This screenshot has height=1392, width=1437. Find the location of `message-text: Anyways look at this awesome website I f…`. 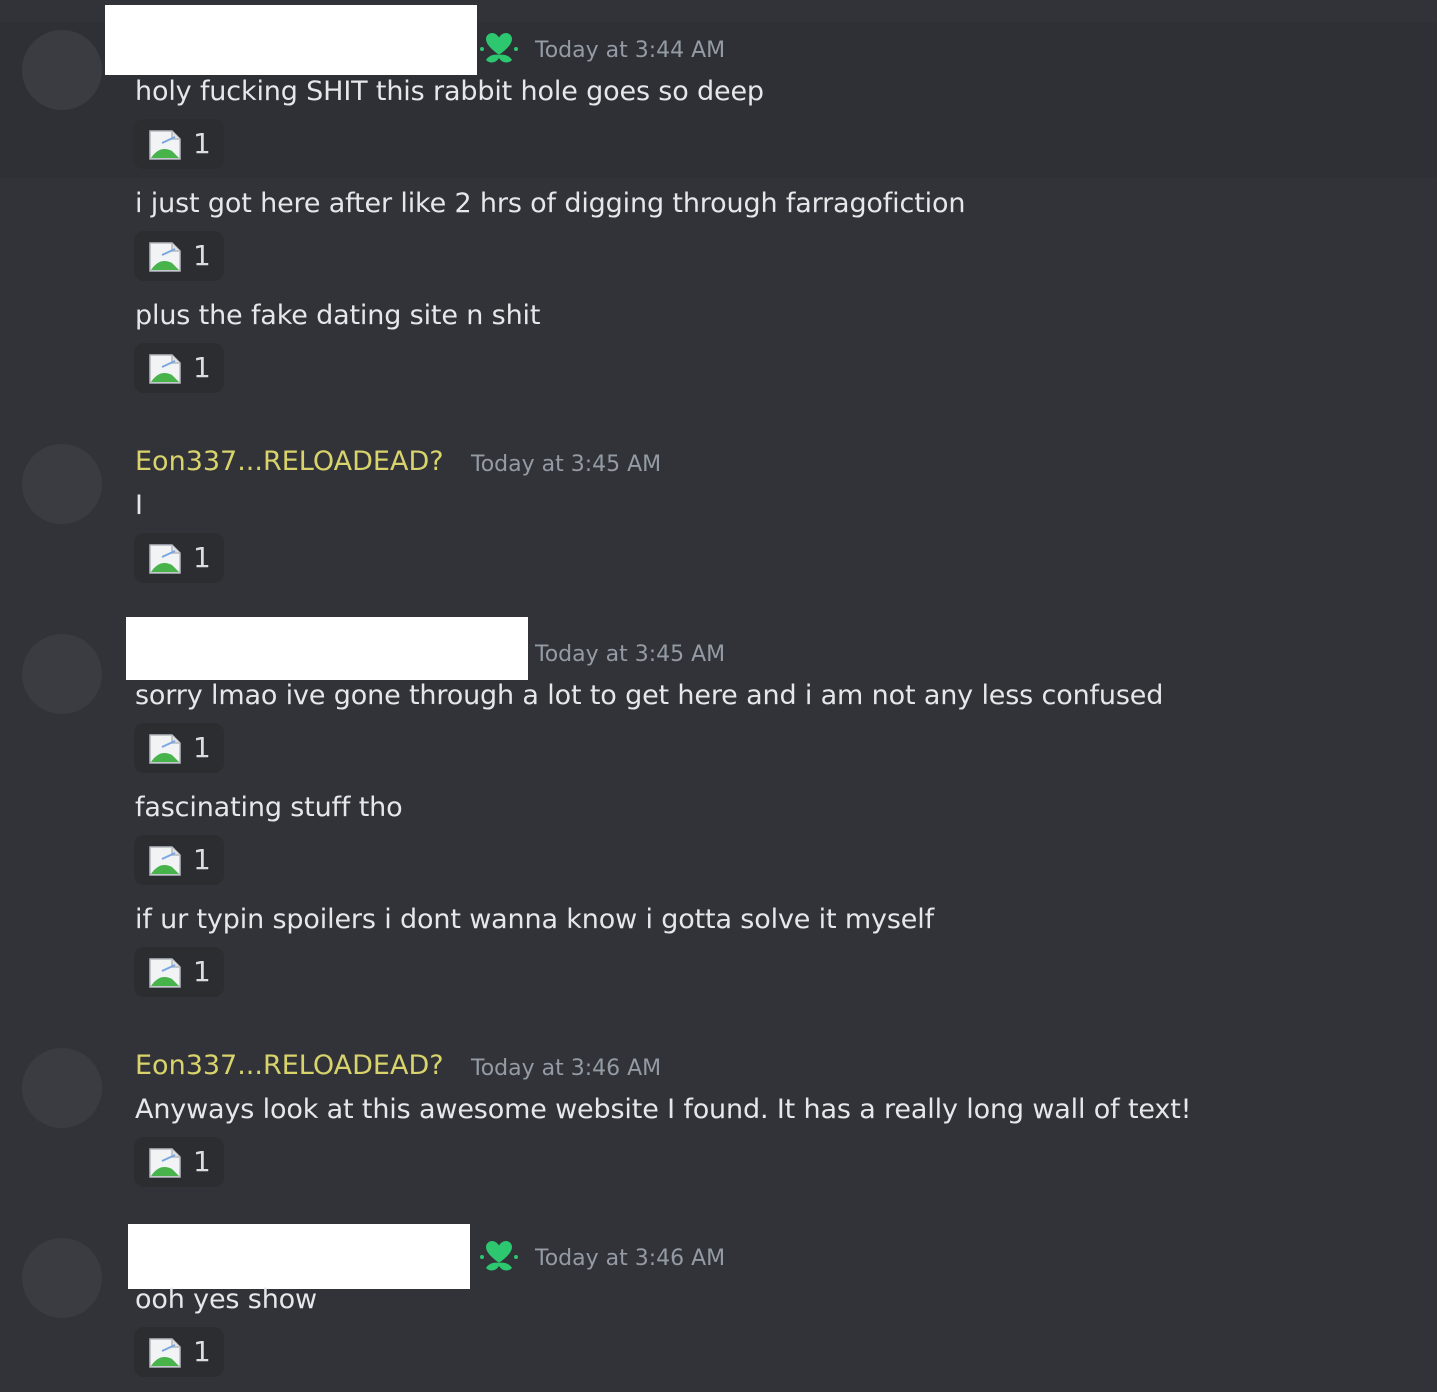

message-text: Anyways look at this awesome website I f… is located at coordinates (663, 1109).